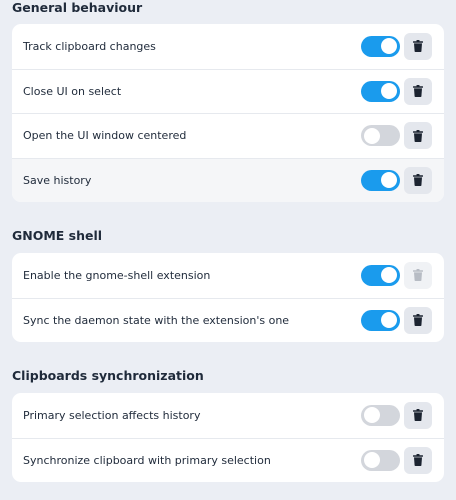  What do you see at coordinates (108, 375) in the screenshot?
I see `section-title-clipboards-synchronization: Clipboards synchronization` at bounding box center [108, 375].